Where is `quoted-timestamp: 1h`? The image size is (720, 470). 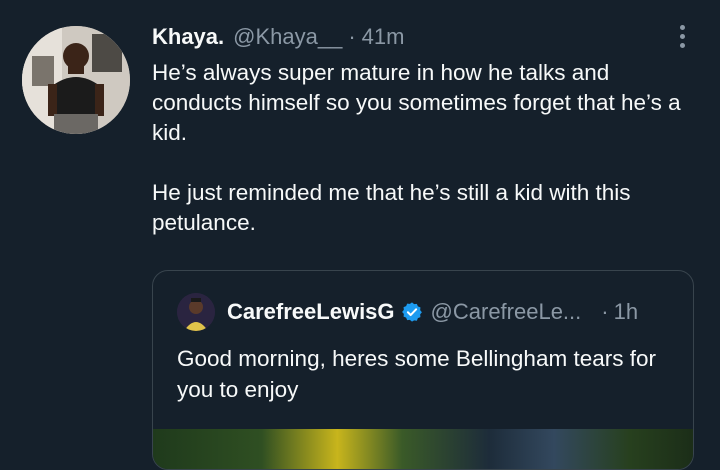
quoted-timestamp: 1h is located at coordinates (626, 312).